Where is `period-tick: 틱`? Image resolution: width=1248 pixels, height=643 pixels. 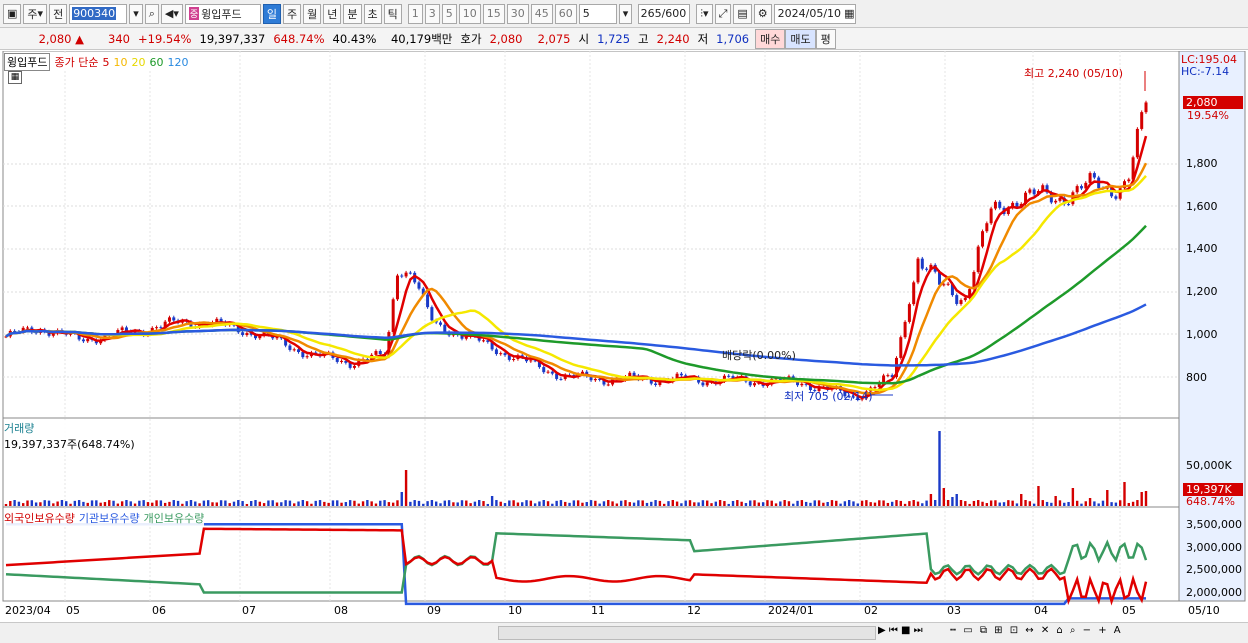 period-tick: 틱 is located at coordinates (392, 13).